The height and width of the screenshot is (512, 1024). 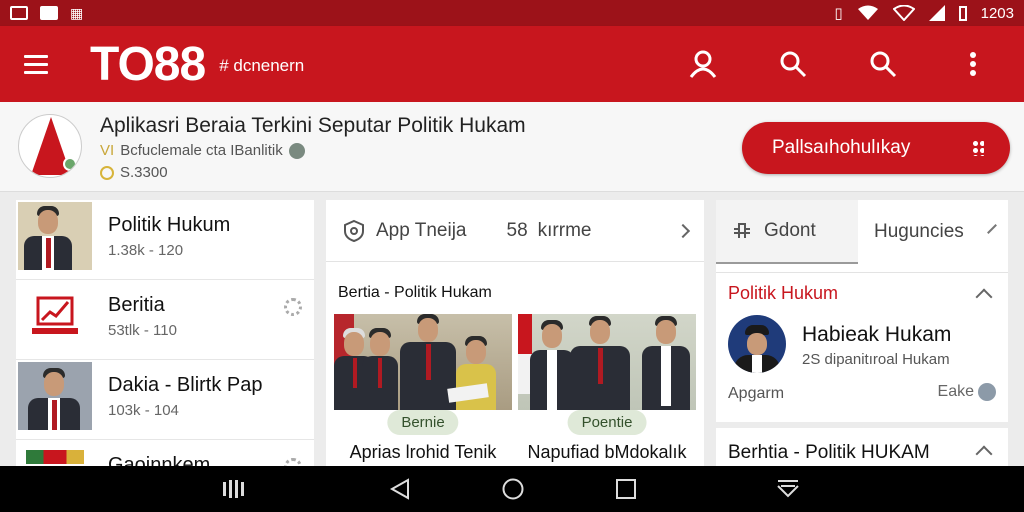 I want to click on detail-card-2: Berhtia - Politik HUKAM, so click(x=862, y=444).